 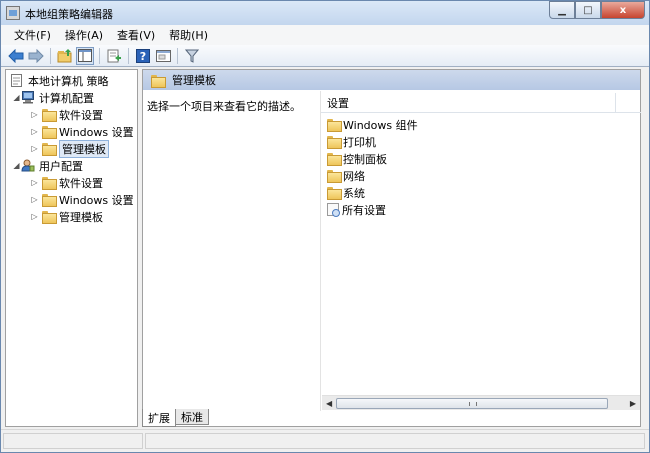 What do you see at coordinates (562, 10) in the screenshot?
I see `minimize-button: ▁` at bounding box center [562, 10].